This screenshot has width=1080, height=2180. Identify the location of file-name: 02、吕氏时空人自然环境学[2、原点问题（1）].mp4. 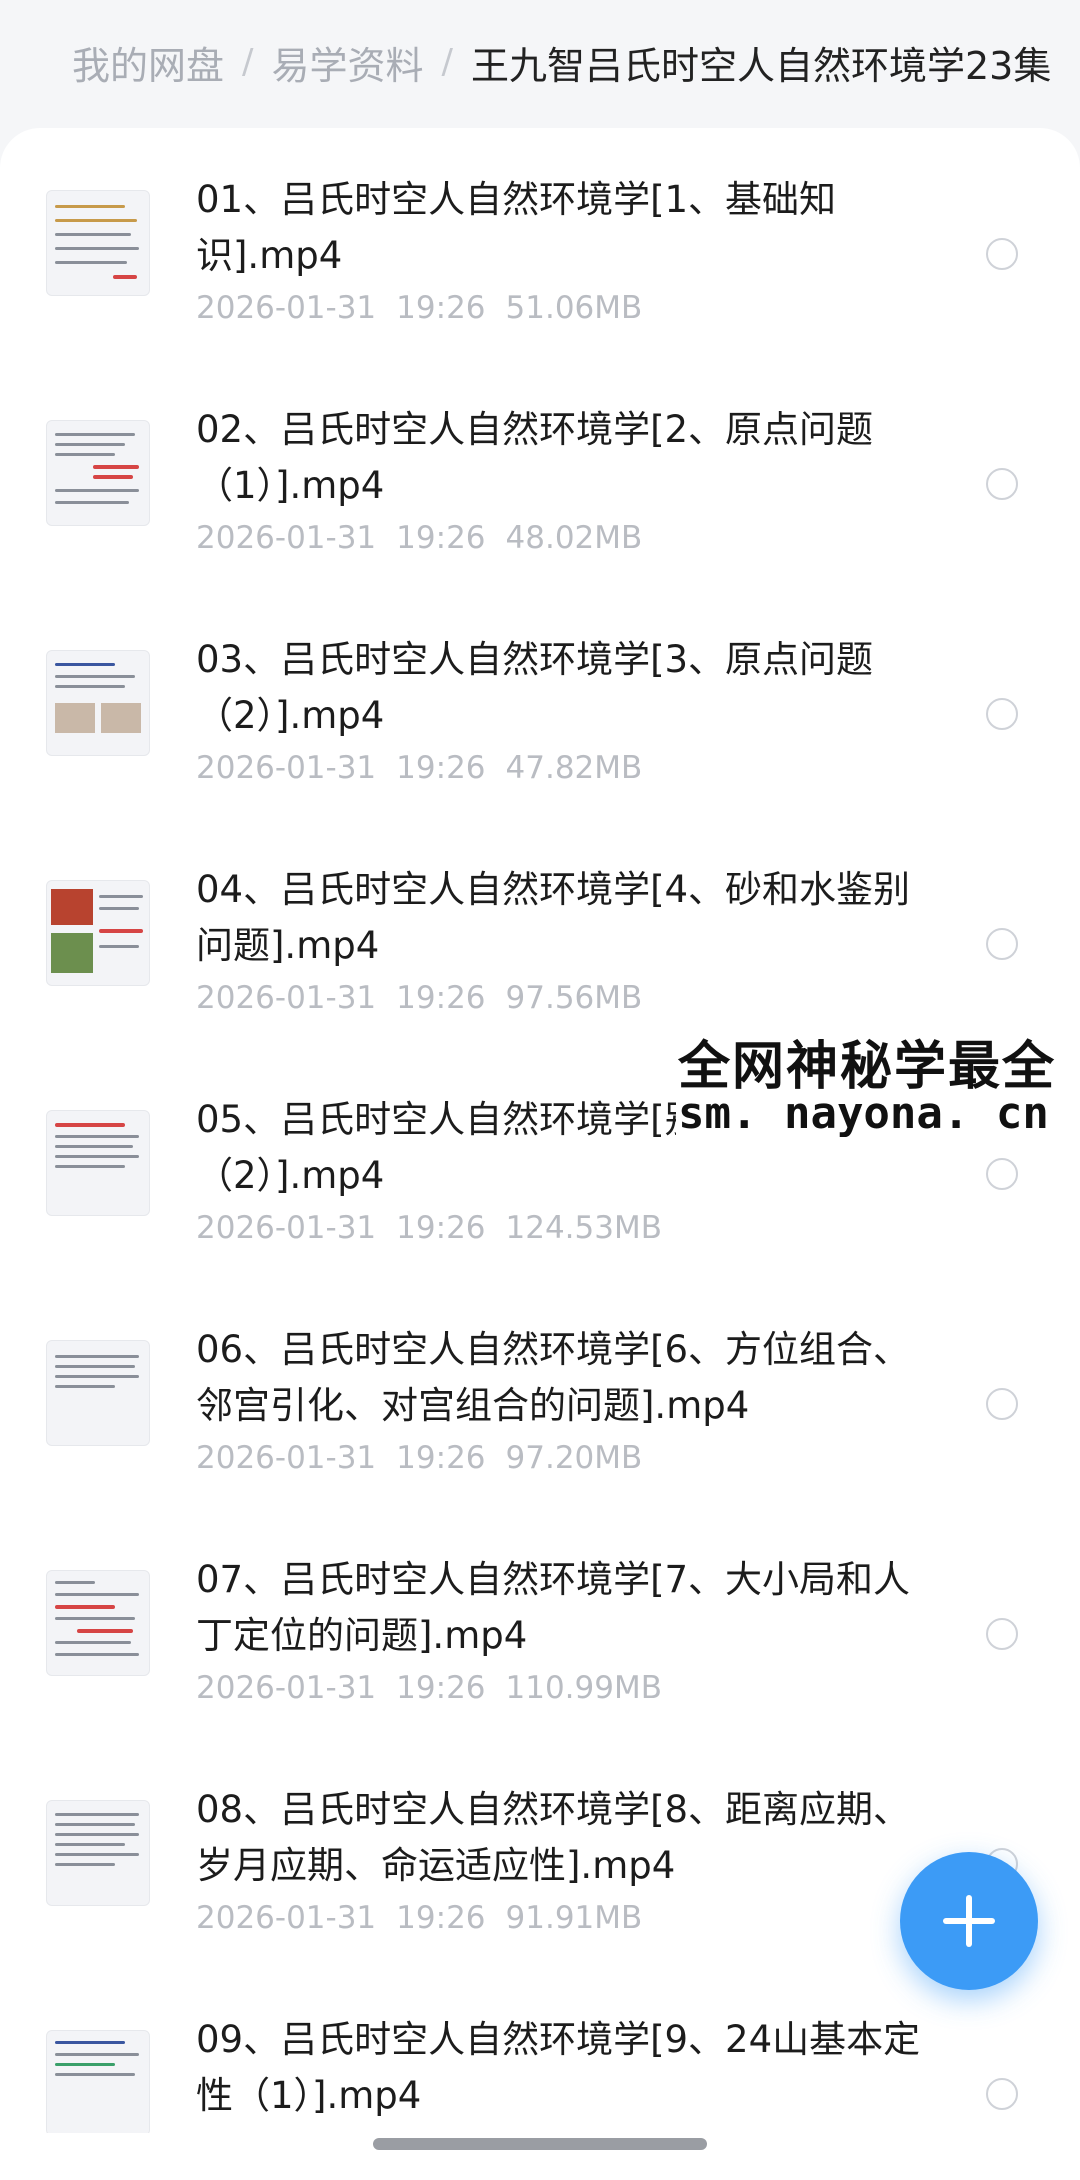
(535, 457).